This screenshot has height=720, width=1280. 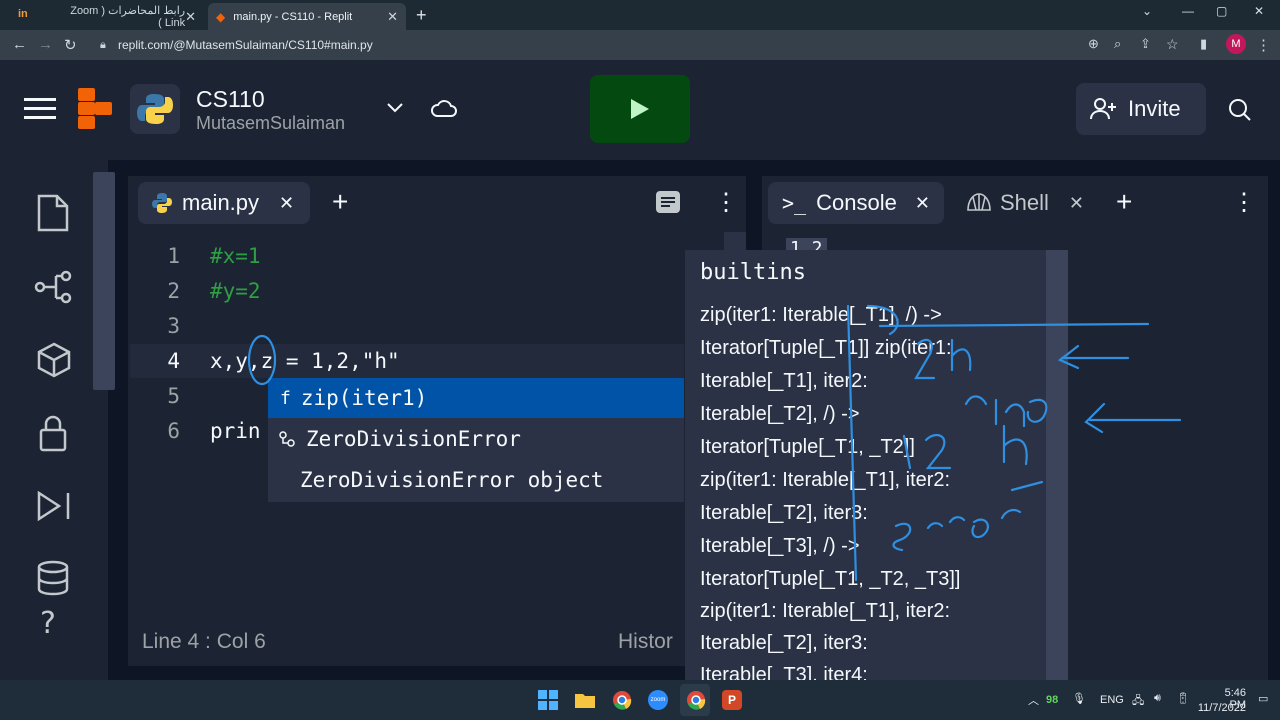 What do you see at coordinates (696, 700) in the screenshot?
I see `chrome-profile-icon` at bounding box center [696, 700].